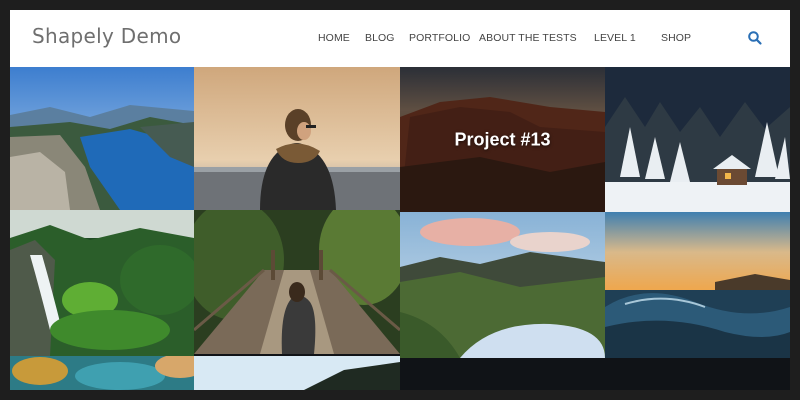 This screenshot has height=400, width=800. I want to click on portfolio-tile-sky-treeline, so click(297, 373).